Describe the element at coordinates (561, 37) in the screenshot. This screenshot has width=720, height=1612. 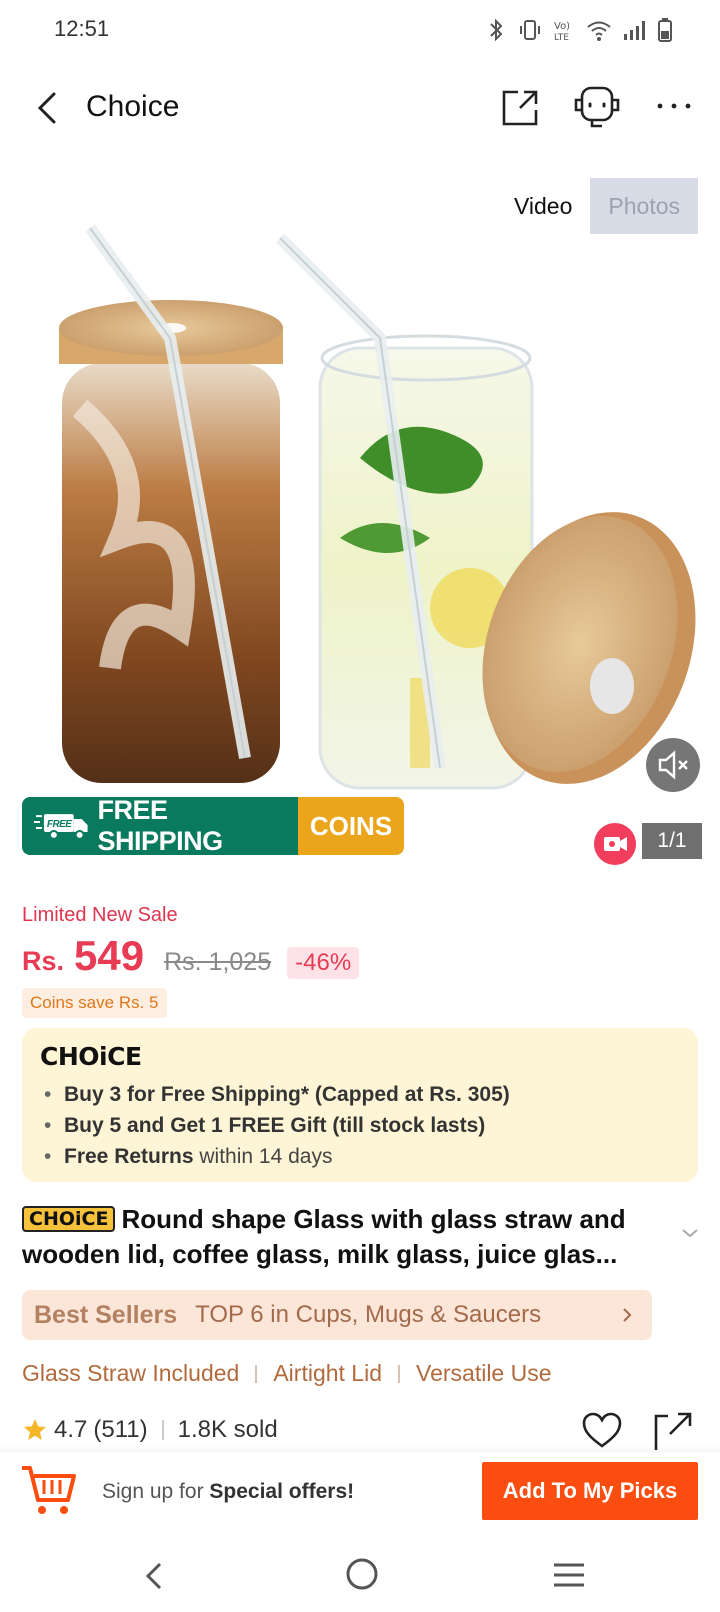
I see `svg-text: LTE` at that location.